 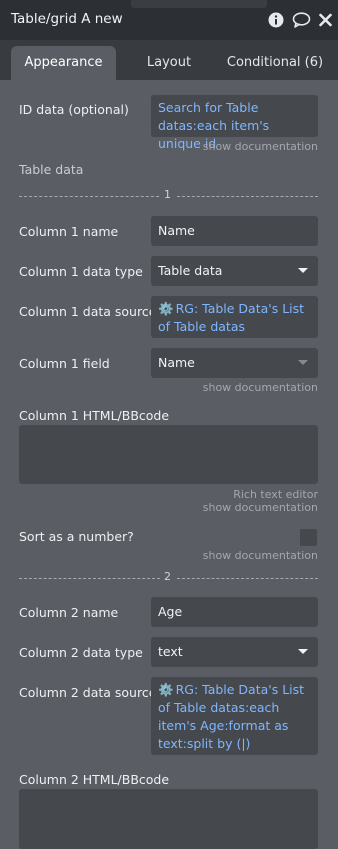 I want to click on column-separator-2: 2, so click(x=168, y=577).